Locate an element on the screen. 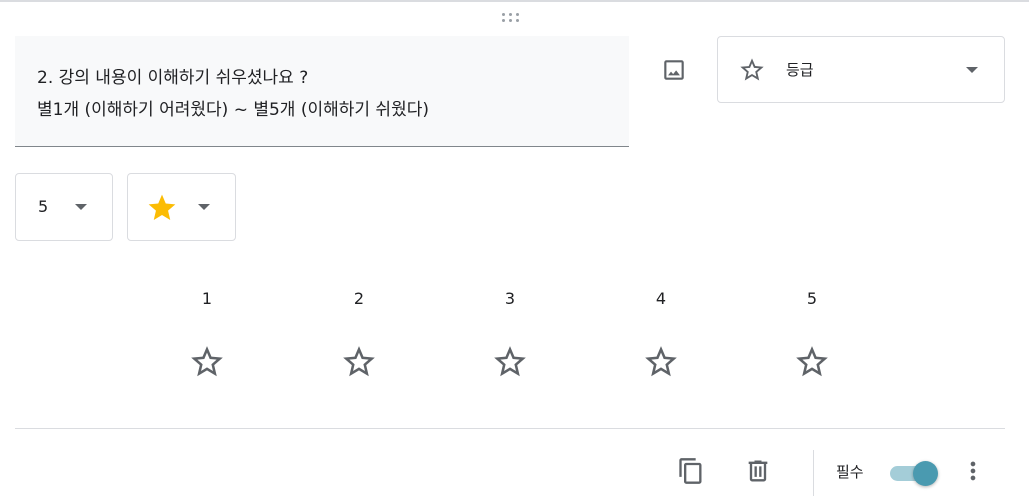  required-toggle is located at coordinates (914, 473).